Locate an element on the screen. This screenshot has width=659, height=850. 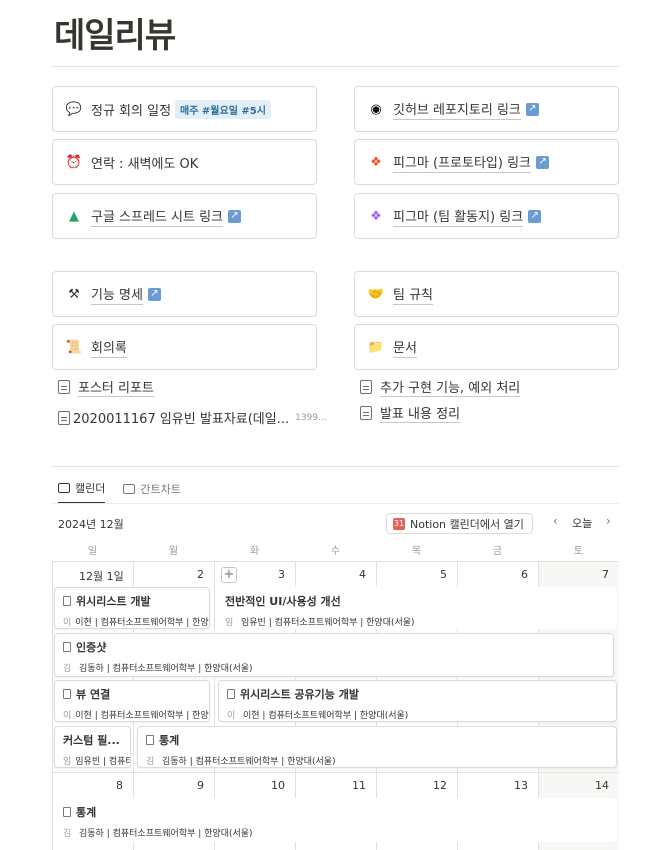
meeting-notes-card: 📜 회의록 is located at coordinates (184, 347).